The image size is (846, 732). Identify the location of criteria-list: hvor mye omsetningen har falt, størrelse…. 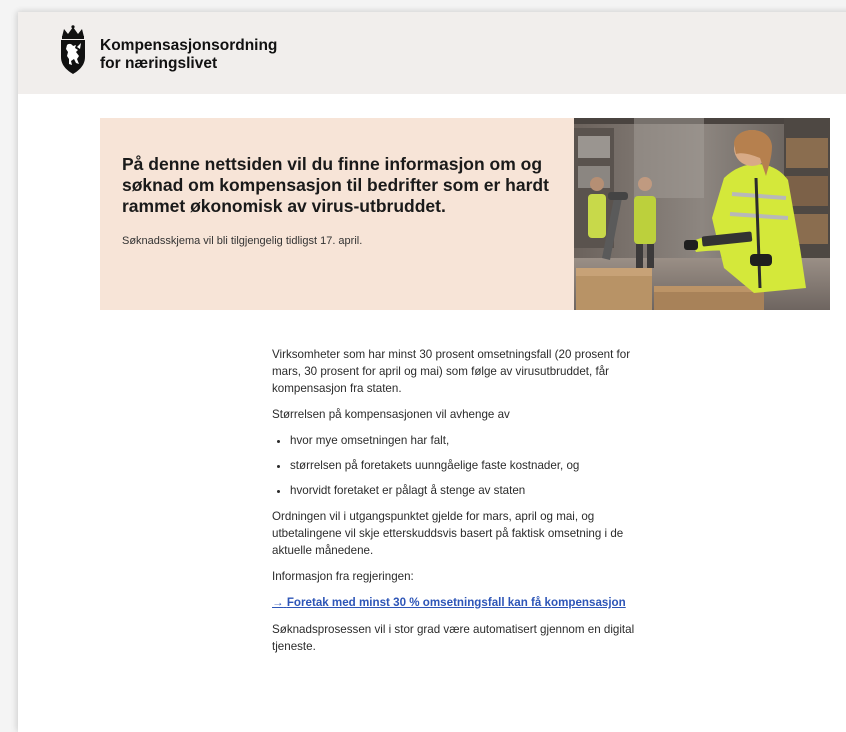
(467, 465).